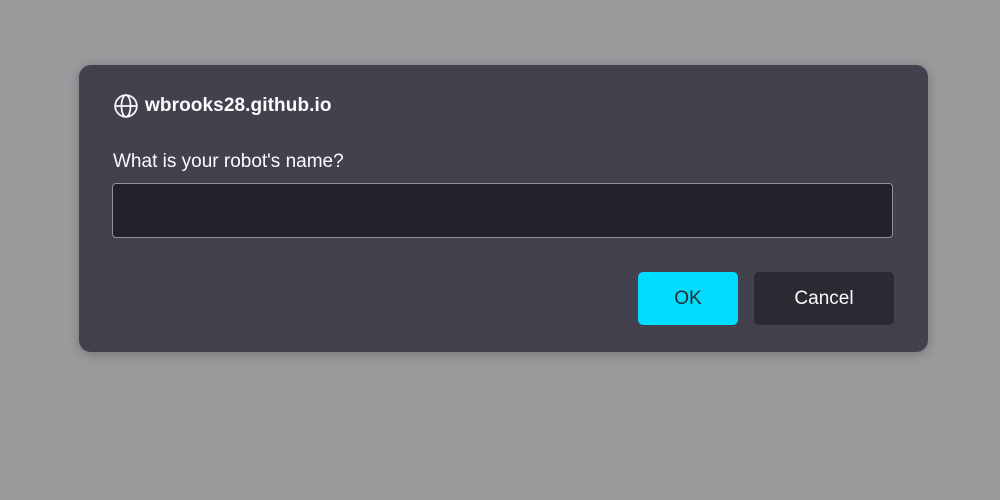  I want to click on origin-label: wbrooks28.github.io, so click(238, 105).